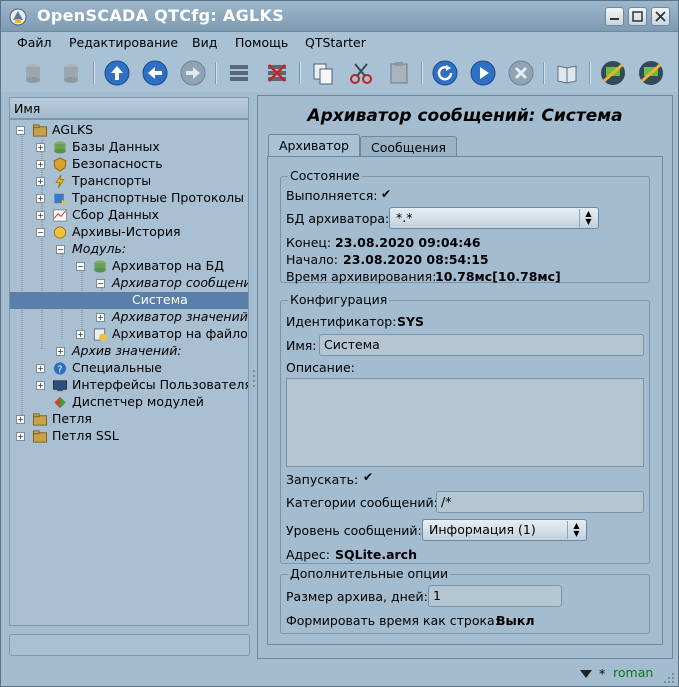 The image size is (679, 687). I want to click on tree-item: + Транспорты, so click(129, 181).